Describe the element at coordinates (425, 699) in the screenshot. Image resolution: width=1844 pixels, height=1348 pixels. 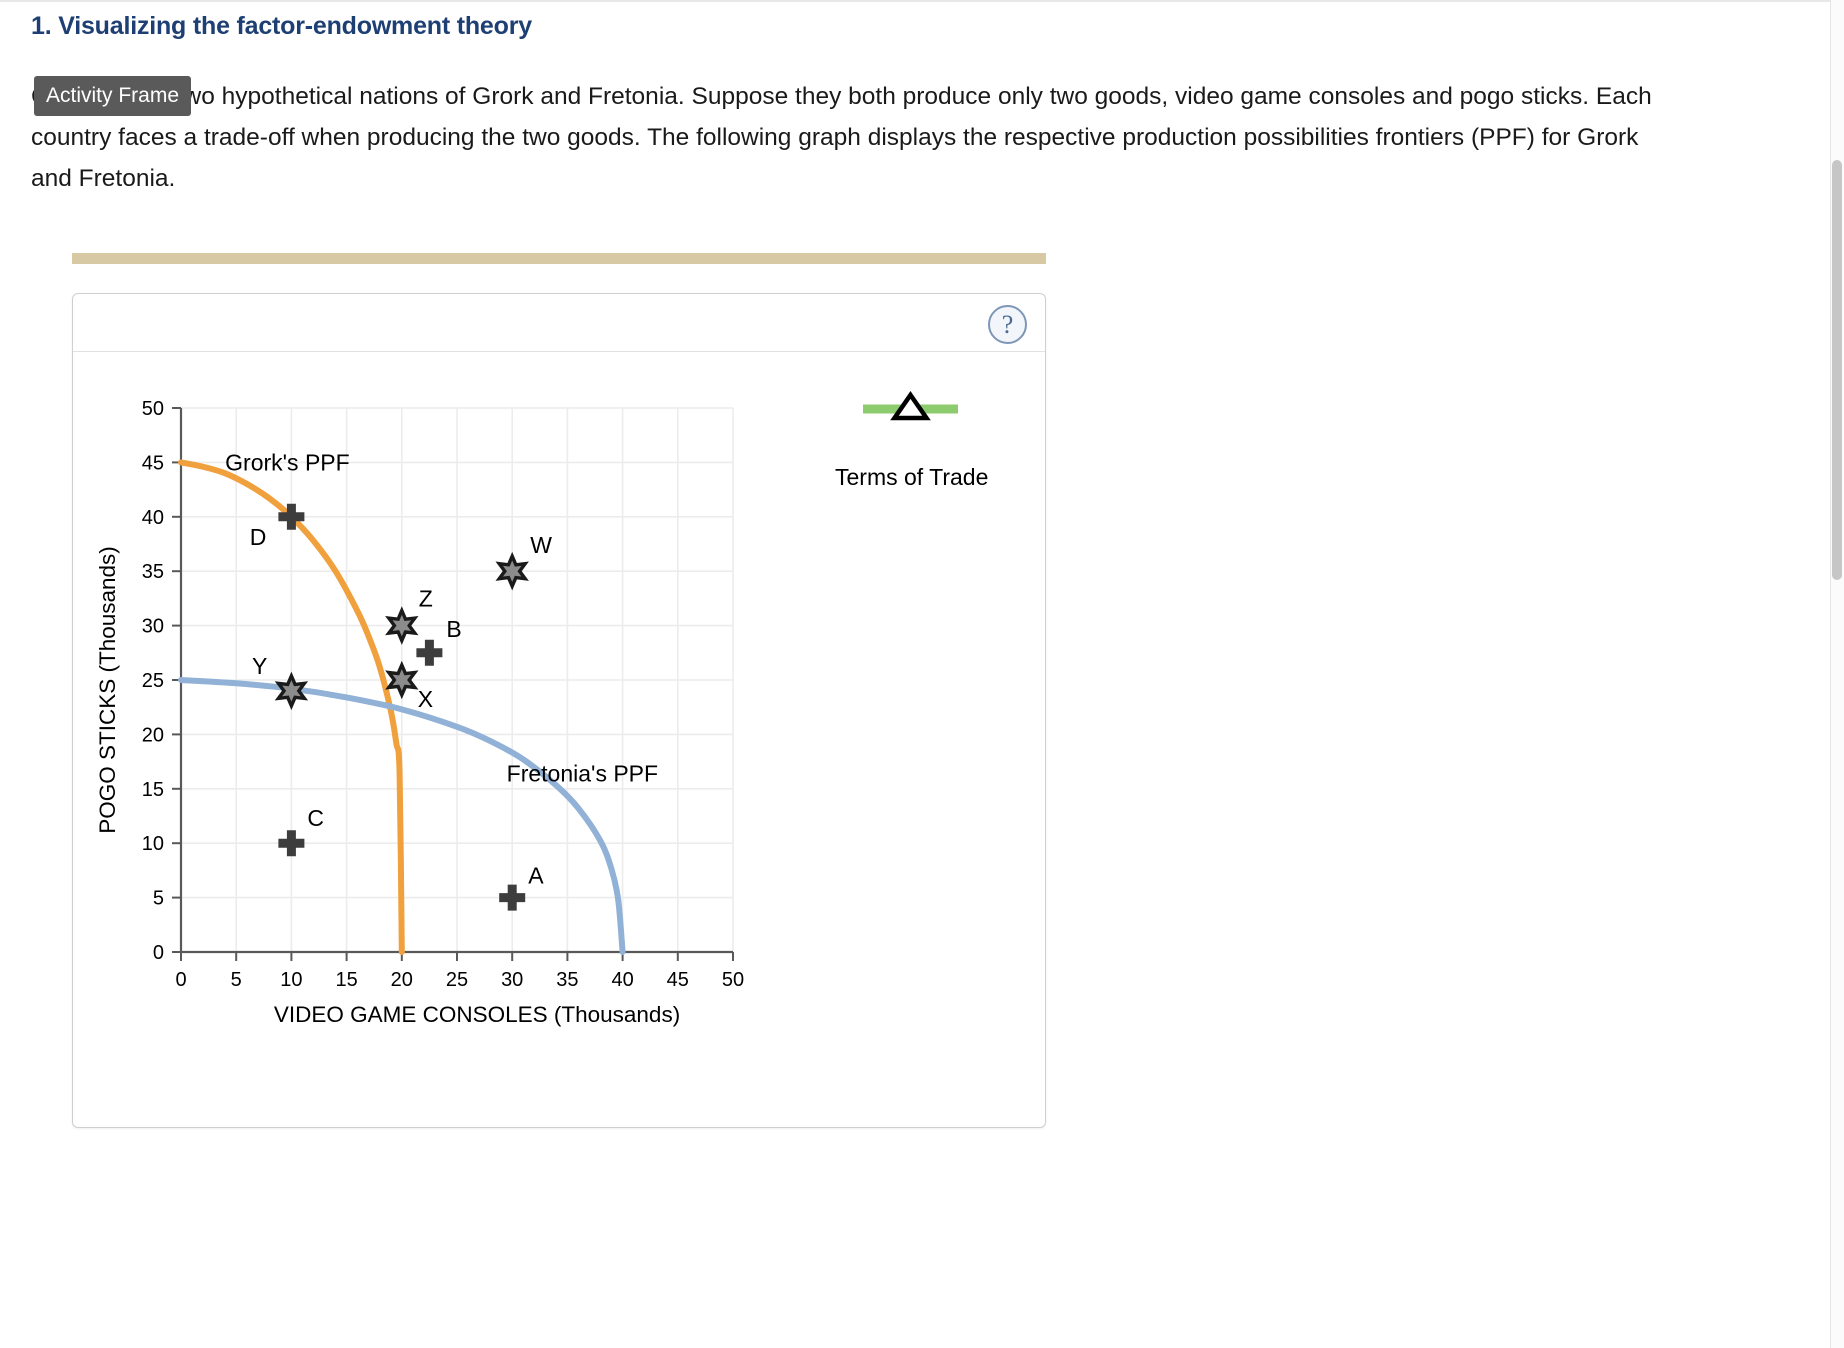
I see `point-label: X` at that location.